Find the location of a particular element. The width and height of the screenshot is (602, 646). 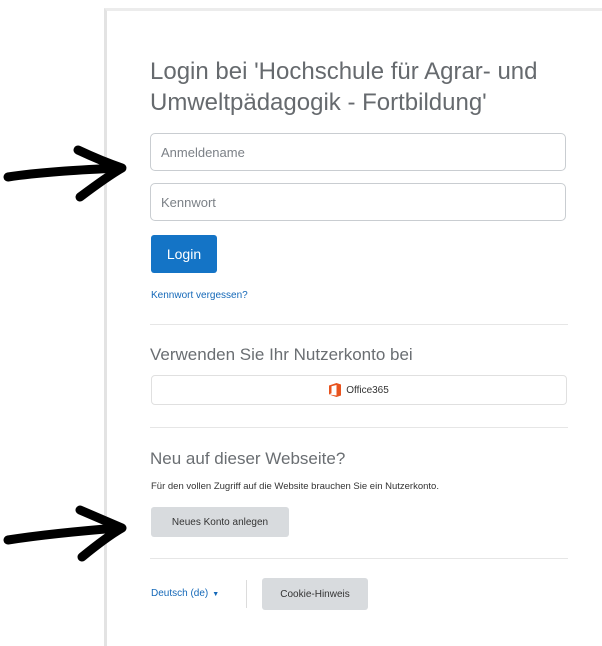

office365-login-button: Office365 is located at coordinates (359, 390).